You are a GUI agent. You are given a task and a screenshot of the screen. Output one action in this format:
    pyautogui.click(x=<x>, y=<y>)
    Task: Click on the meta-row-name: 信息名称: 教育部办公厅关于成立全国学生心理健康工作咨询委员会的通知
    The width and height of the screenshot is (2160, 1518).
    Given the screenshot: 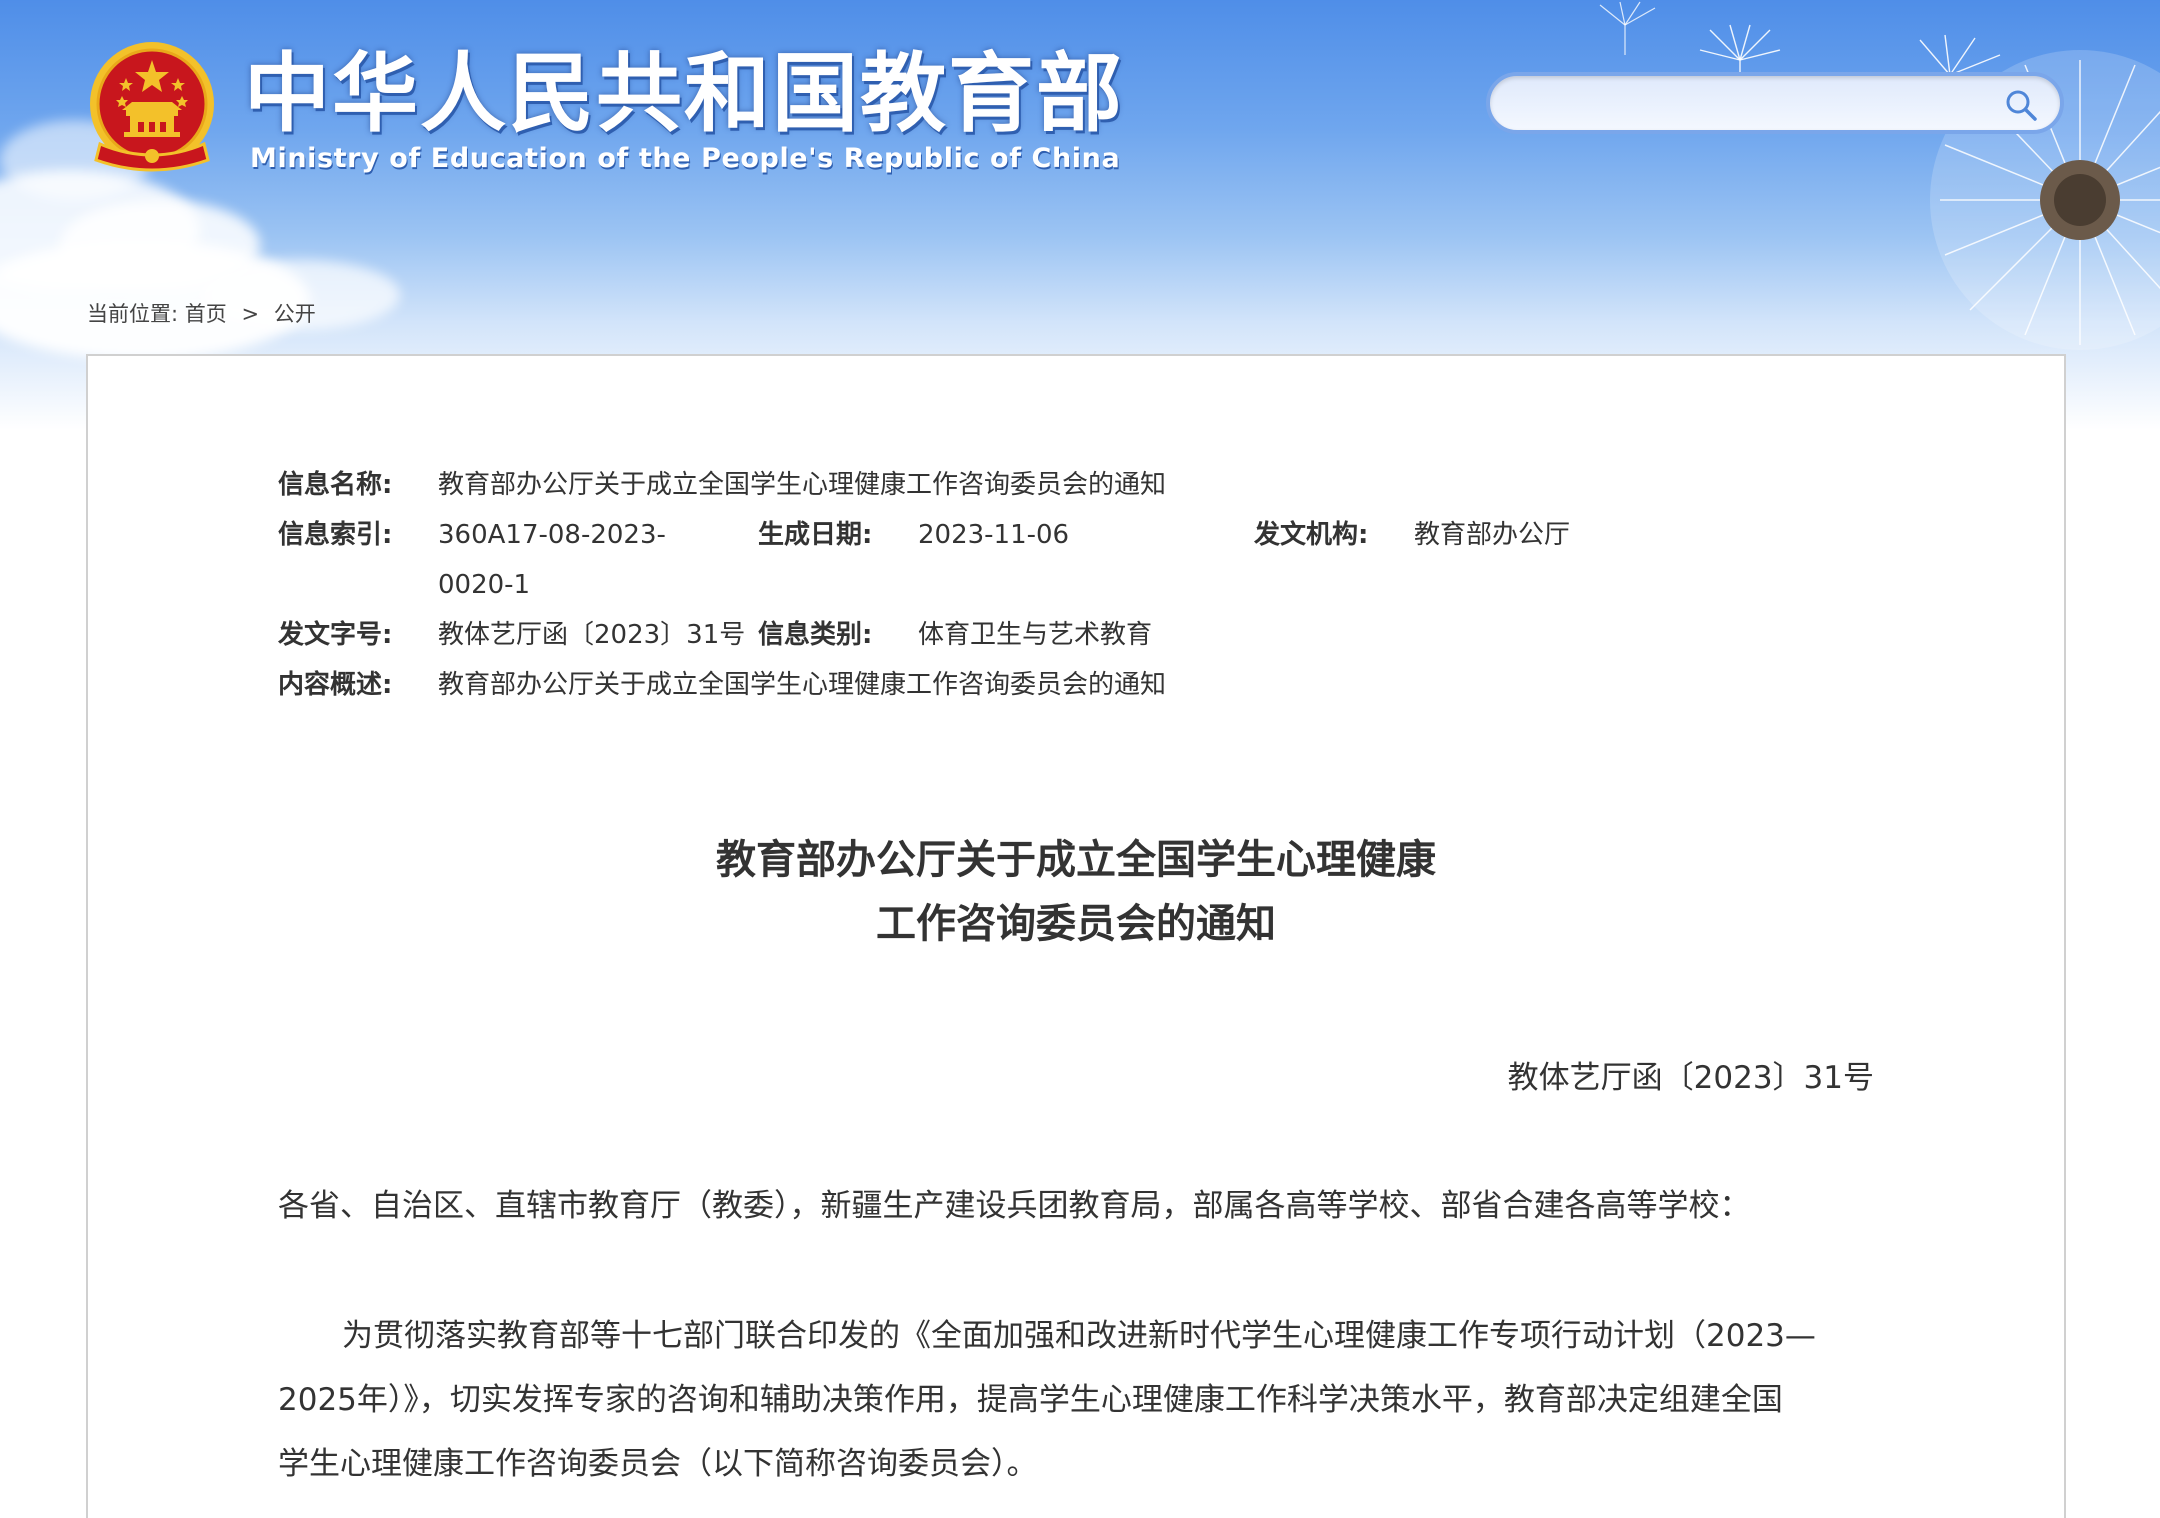 What is the action you would take?
    pyautogui.click(x=1078, y=485)
    